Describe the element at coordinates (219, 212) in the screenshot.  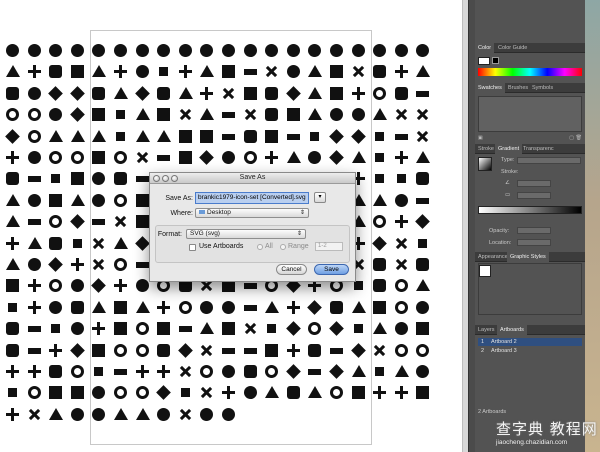
I see `where-value: Desktop` at that location.